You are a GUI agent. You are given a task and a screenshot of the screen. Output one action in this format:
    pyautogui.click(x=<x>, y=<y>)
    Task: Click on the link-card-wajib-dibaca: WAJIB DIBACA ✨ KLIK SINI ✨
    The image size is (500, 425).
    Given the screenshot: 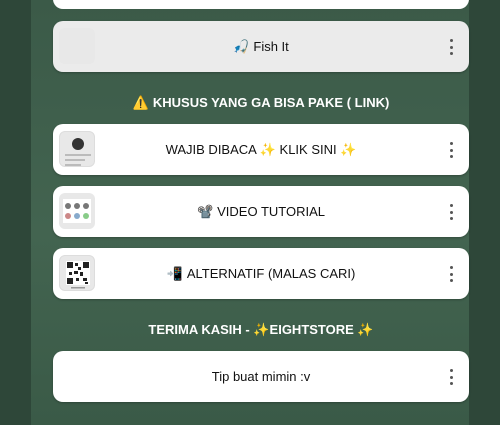 What is the action you would take?
    pyautogui.click(x=261, y=149)
    